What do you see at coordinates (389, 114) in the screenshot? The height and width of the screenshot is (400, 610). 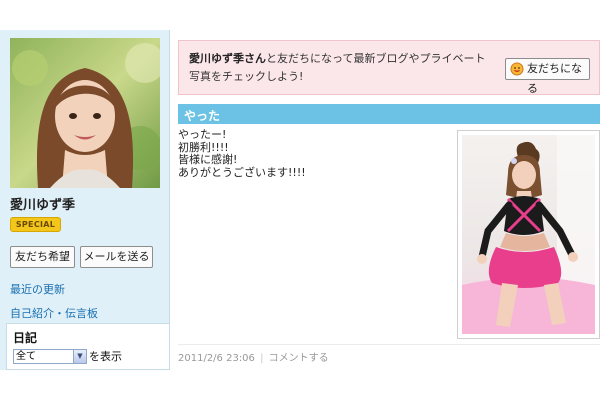 I see `entry-title-bar: やった` at bounding box center [389, 114].